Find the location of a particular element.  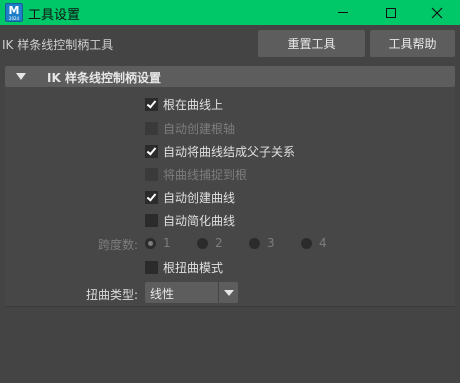

span-radio-4: 4 is located at coordinates (314, 243).